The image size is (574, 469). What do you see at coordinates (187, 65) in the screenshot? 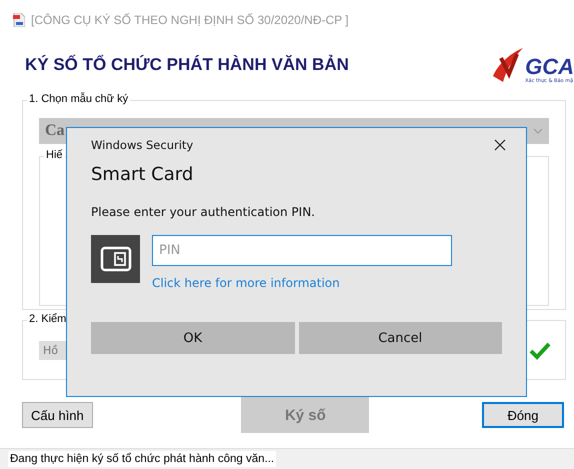
I see `page-title: KÝ SỐ TỔ CHỨC PHÁT HÀNH VĂN BẢN` at bounding box center [187, 65].